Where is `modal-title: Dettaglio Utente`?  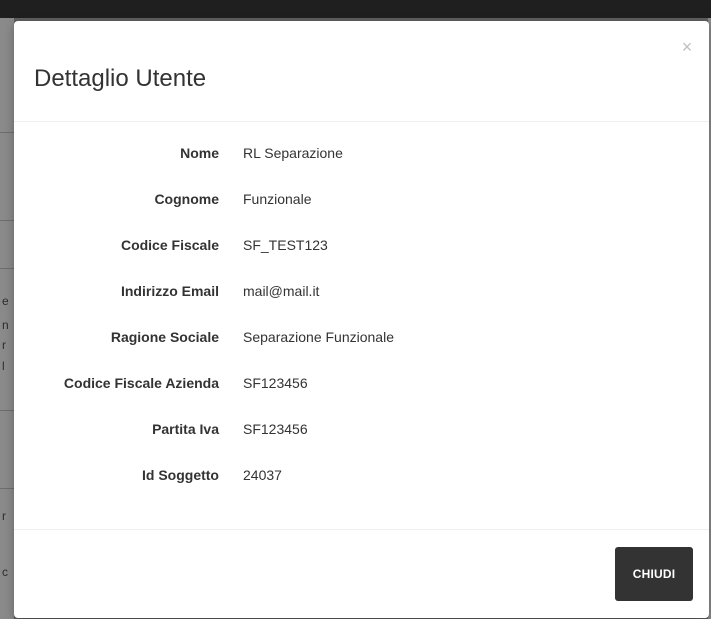 modal-title: Dettaglio Utente is located at coordinates (120, 78).